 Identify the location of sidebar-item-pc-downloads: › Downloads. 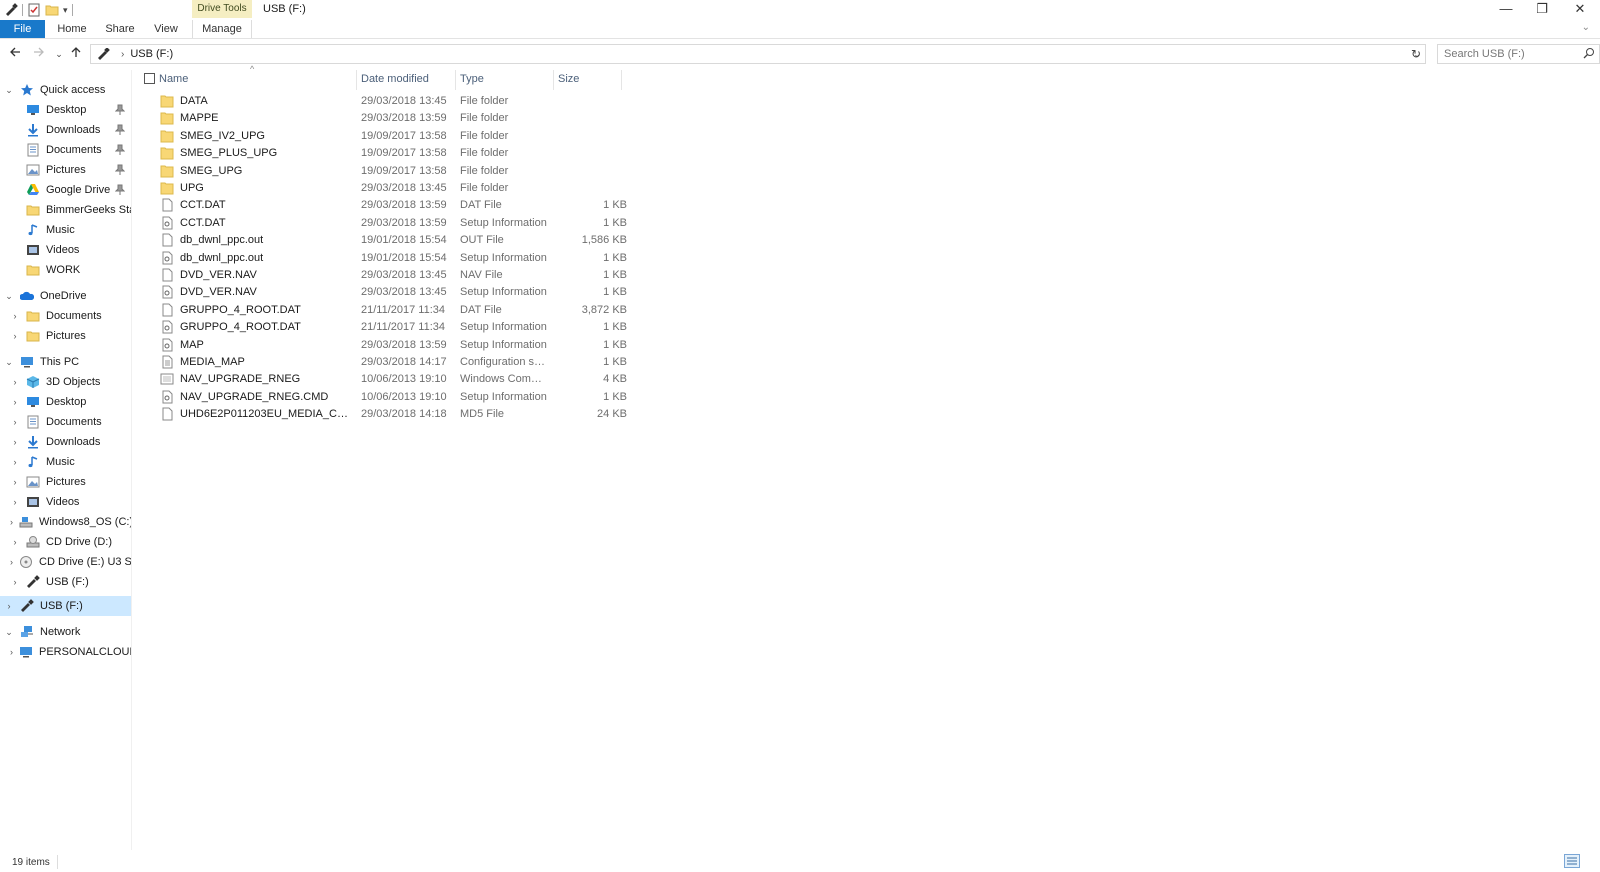
(65, 442).